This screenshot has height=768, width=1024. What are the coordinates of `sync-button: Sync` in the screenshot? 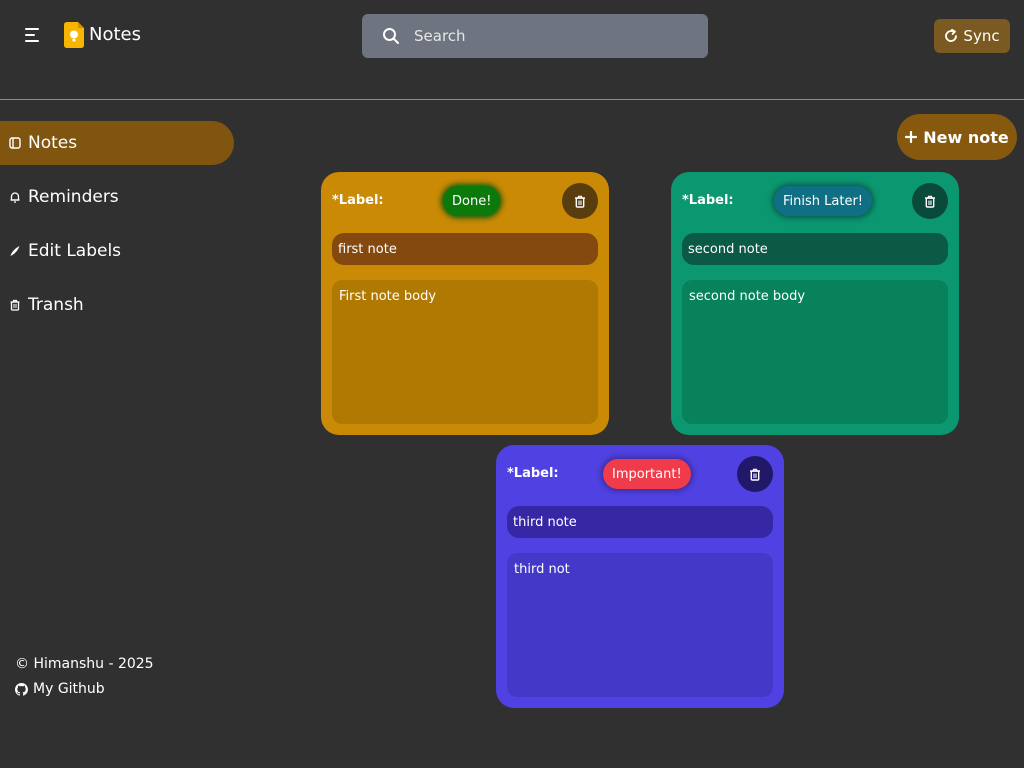 It's located at (972, 36).